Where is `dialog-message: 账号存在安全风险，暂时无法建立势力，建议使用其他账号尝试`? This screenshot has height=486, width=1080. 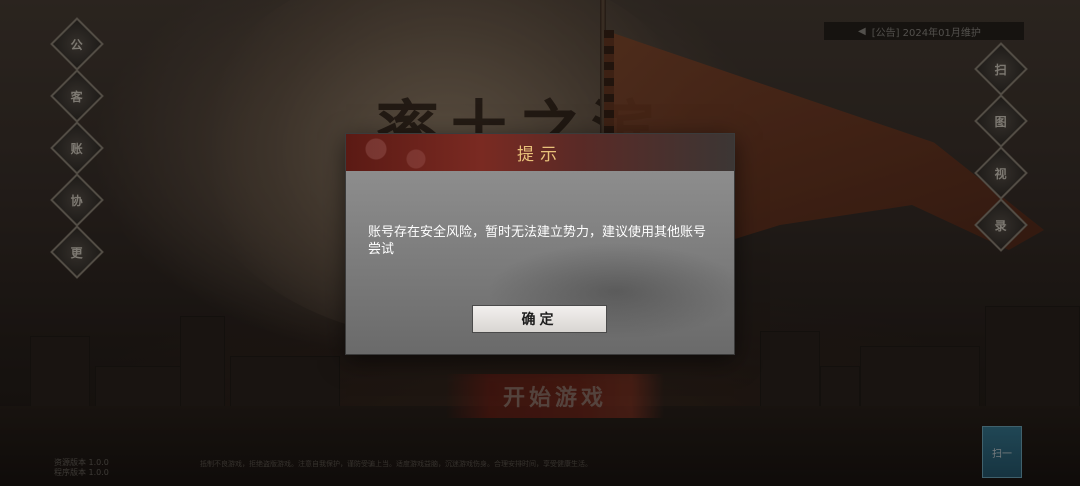
dialog-message: 账号存在安全风险，暂时无法建立势力，建议使用其他账号尝试 is located at coordinates (537, 241).